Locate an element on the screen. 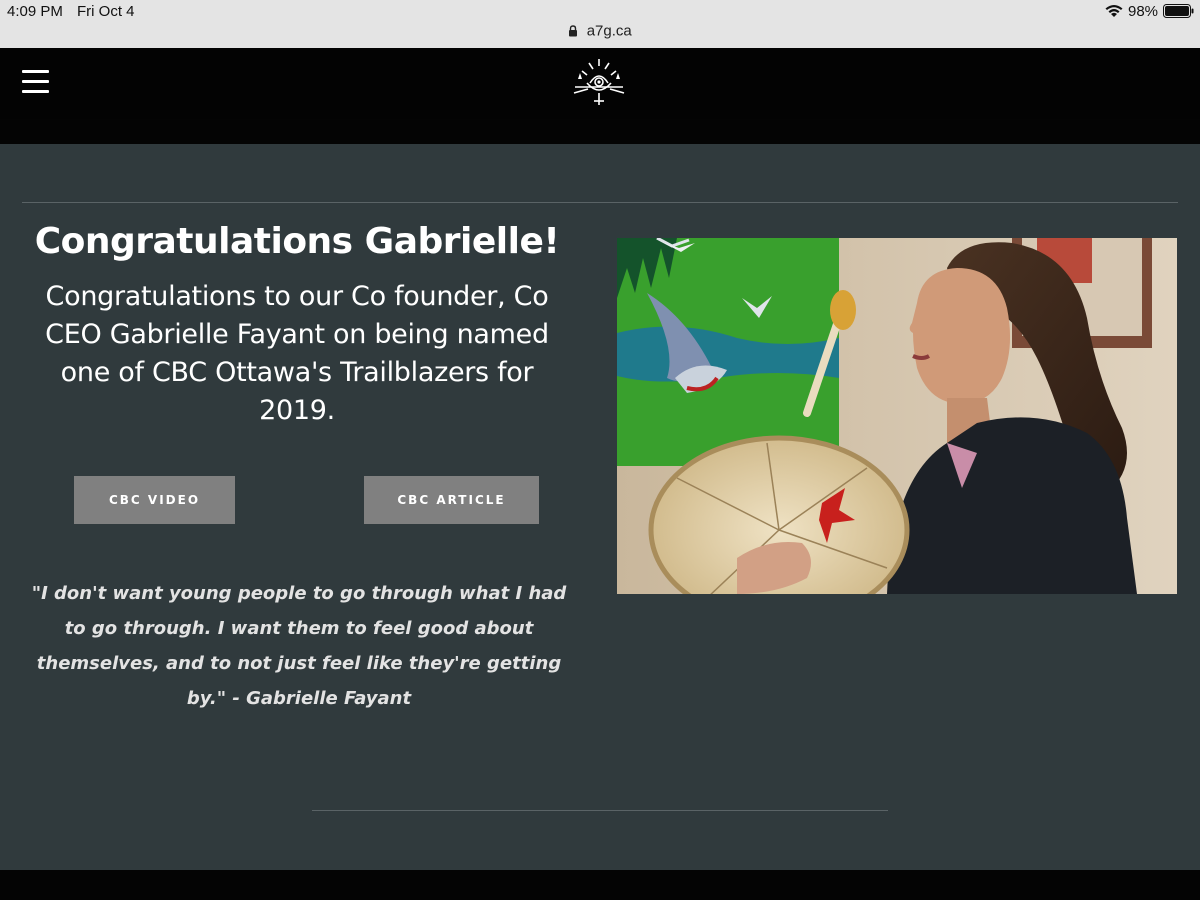  url-text: a7g.ca is located at coordinates (609, 31).